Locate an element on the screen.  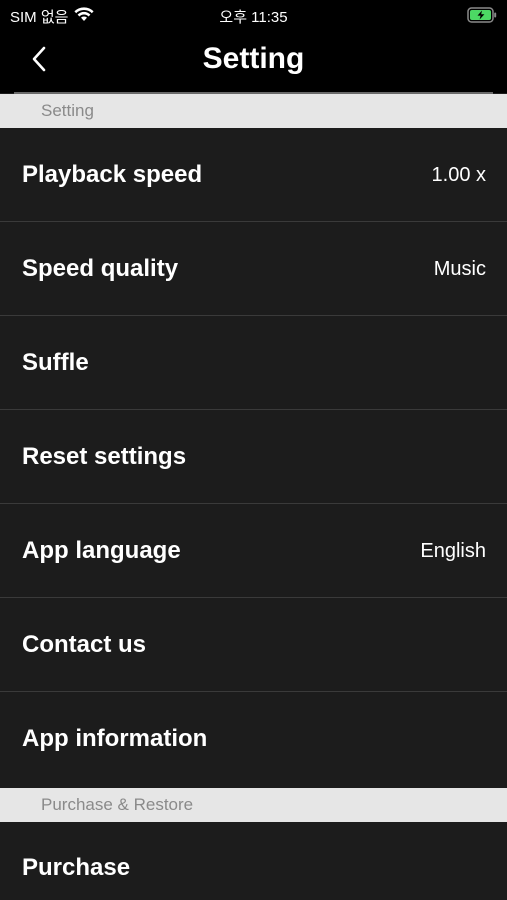
row-reset-settings: Reset settings is located at coordinates (253, 457).